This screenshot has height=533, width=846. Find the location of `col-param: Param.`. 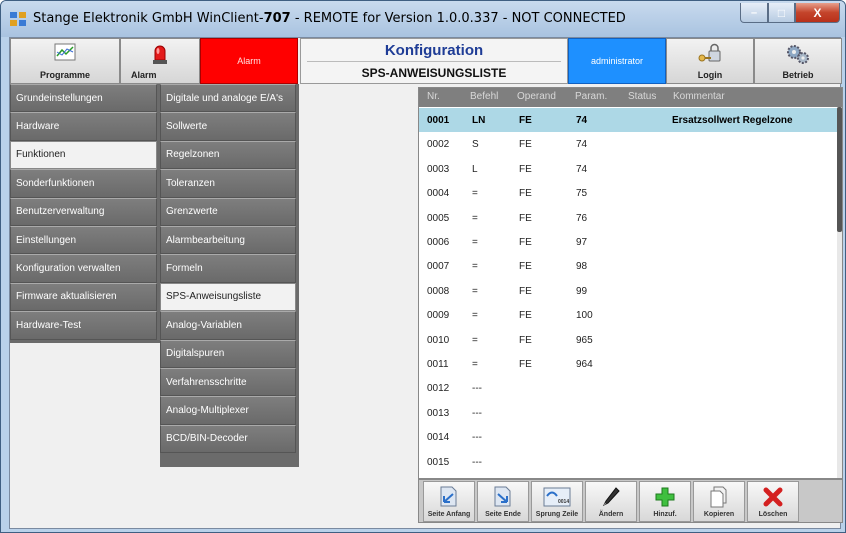

col-param: Param. is located at coordinates (591, 96).